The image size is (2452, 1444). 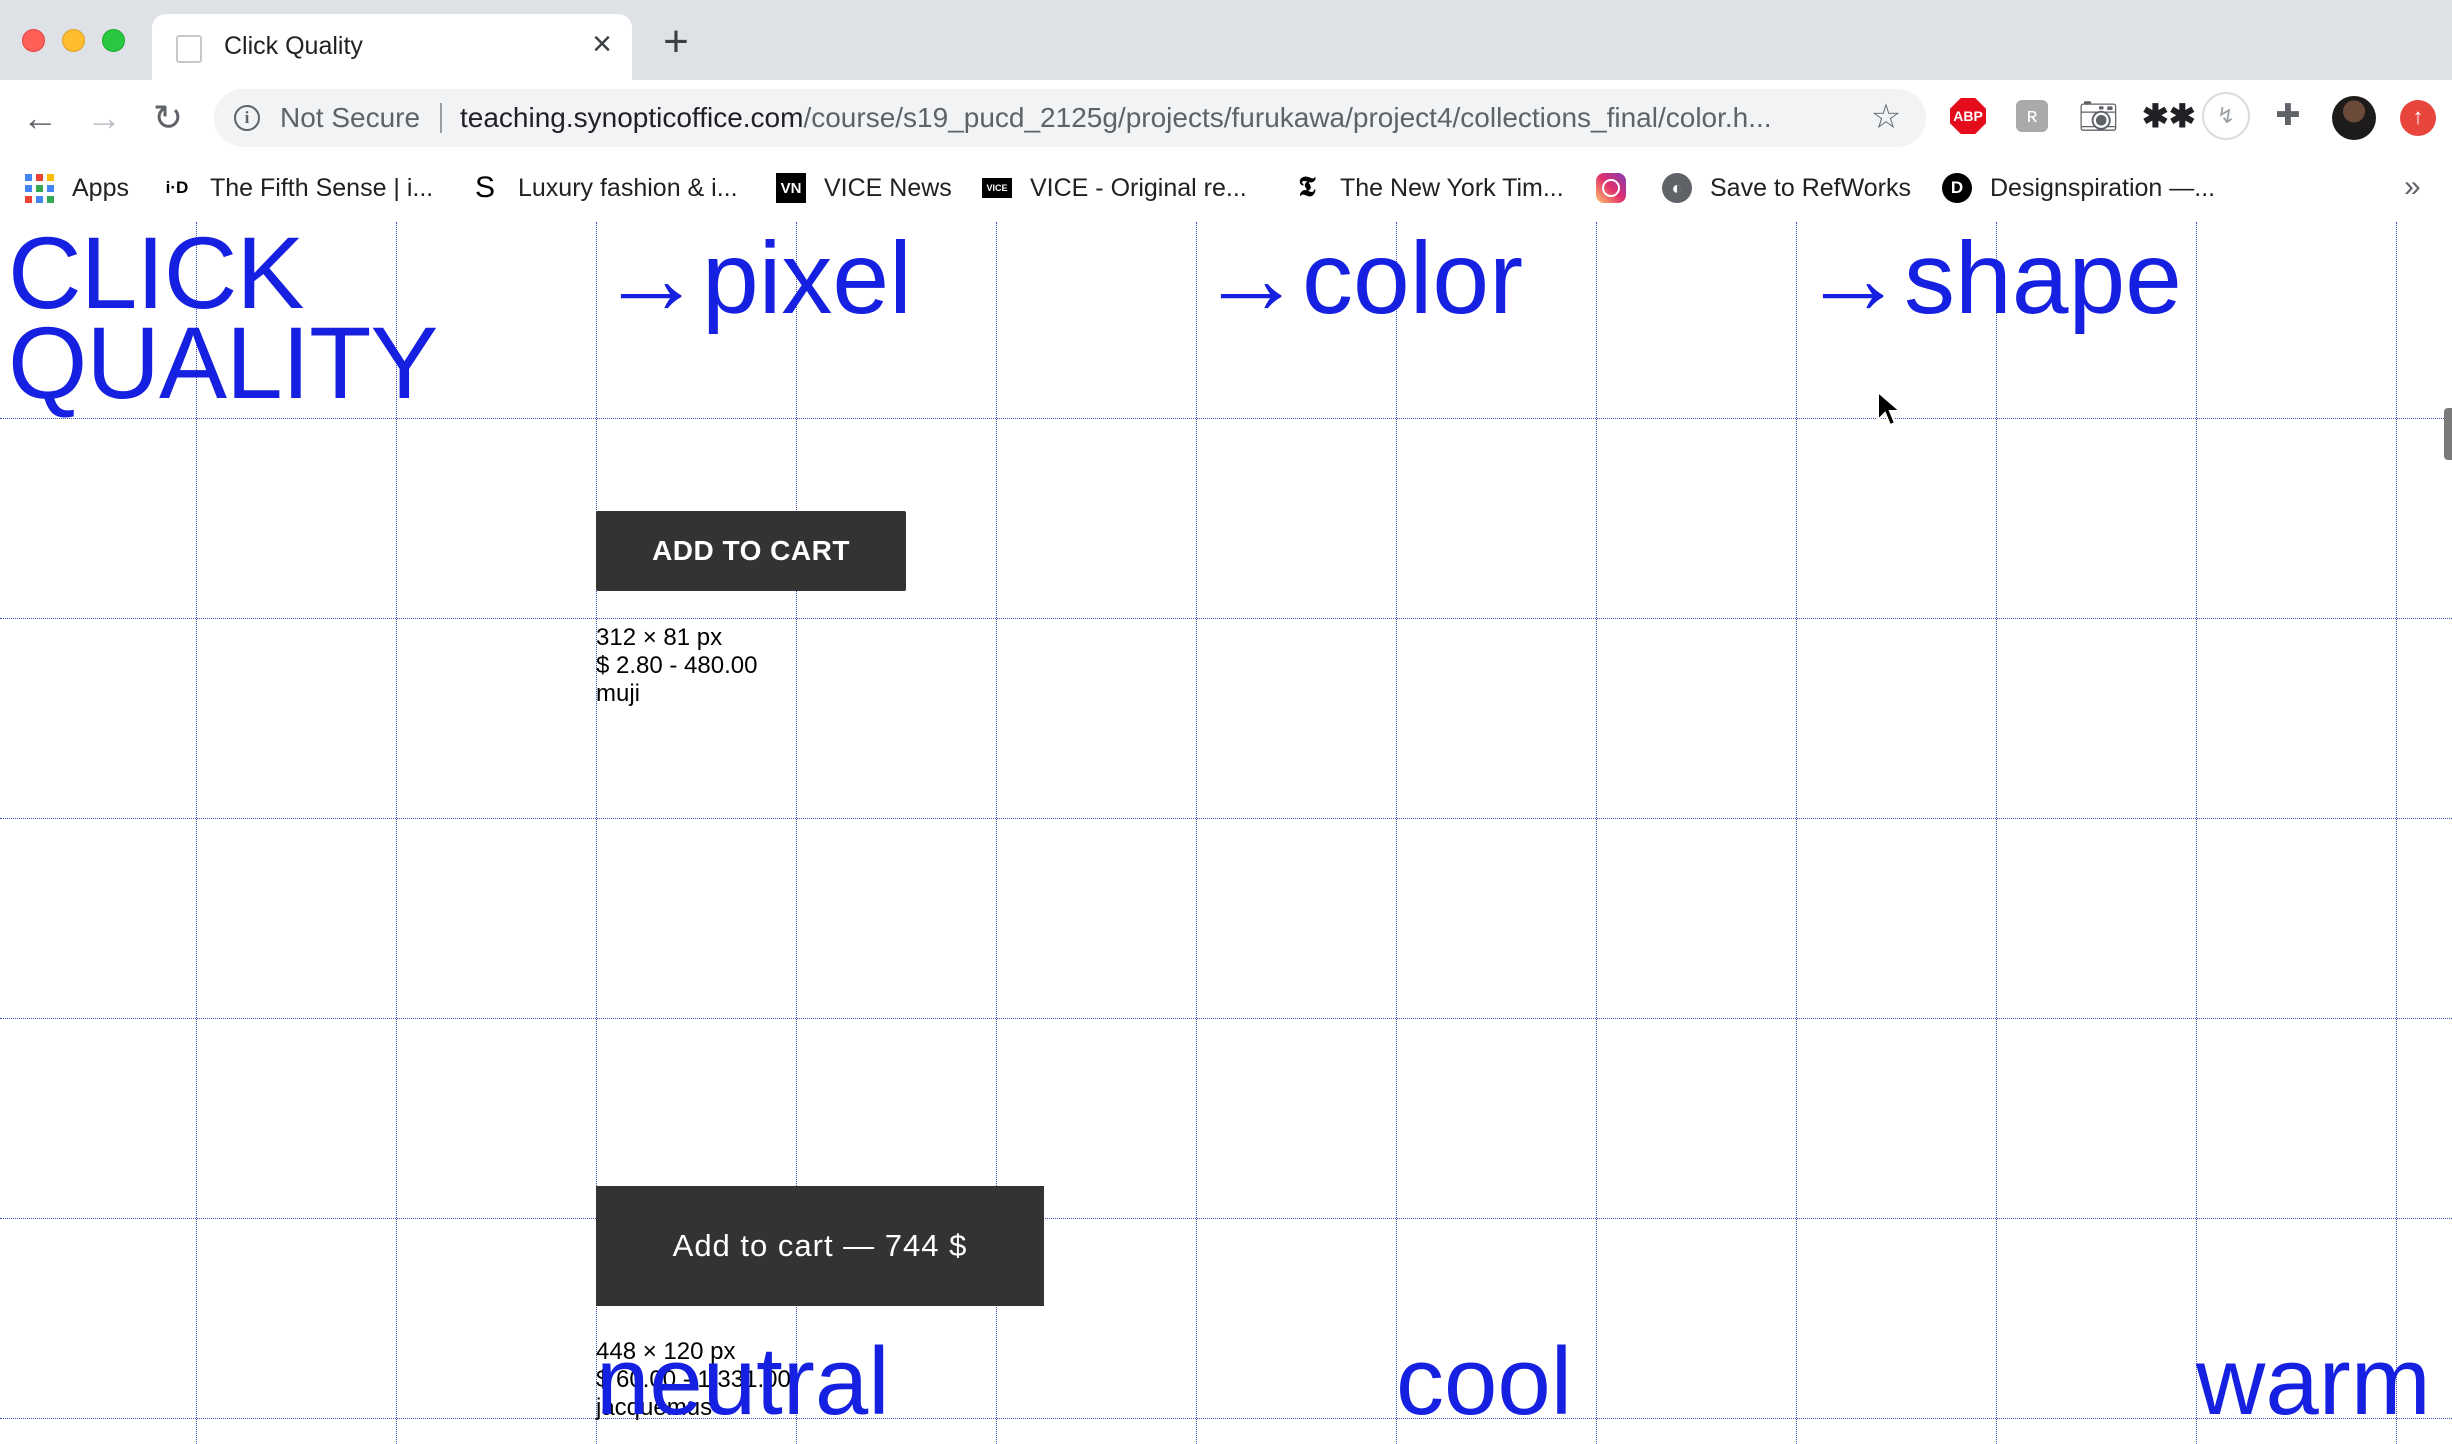 I want to click on mouse-cursor-icon, so click(x=1889, y=408).